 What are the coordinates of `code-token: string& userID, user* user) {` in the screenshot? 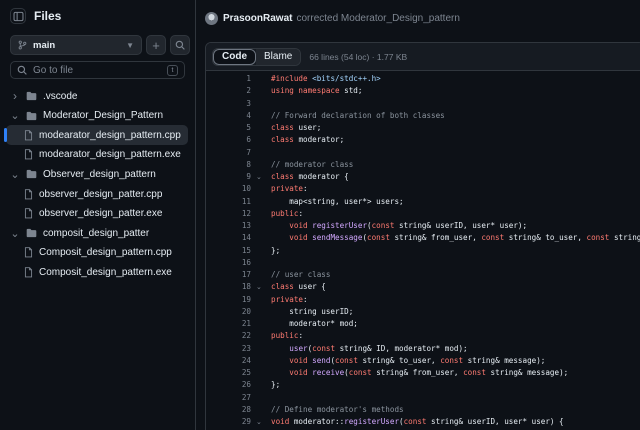 It's located at (497, 421).